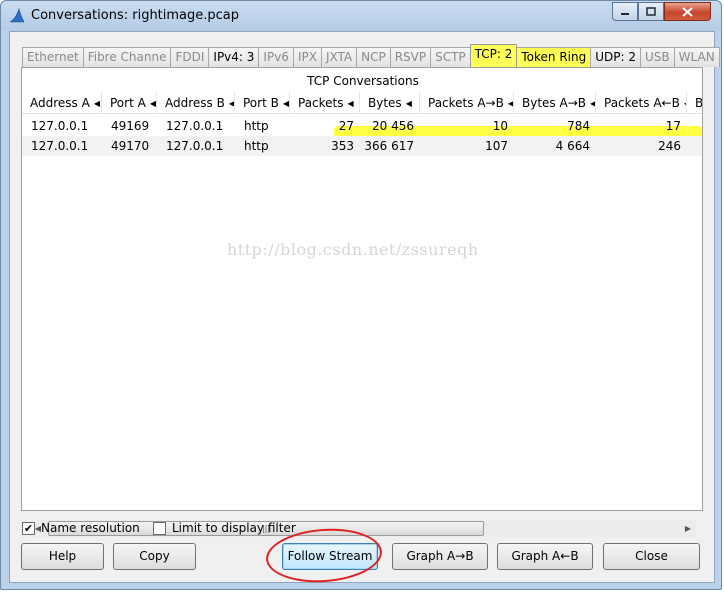  I want to click on table-cell: 10, so click(500, 126).